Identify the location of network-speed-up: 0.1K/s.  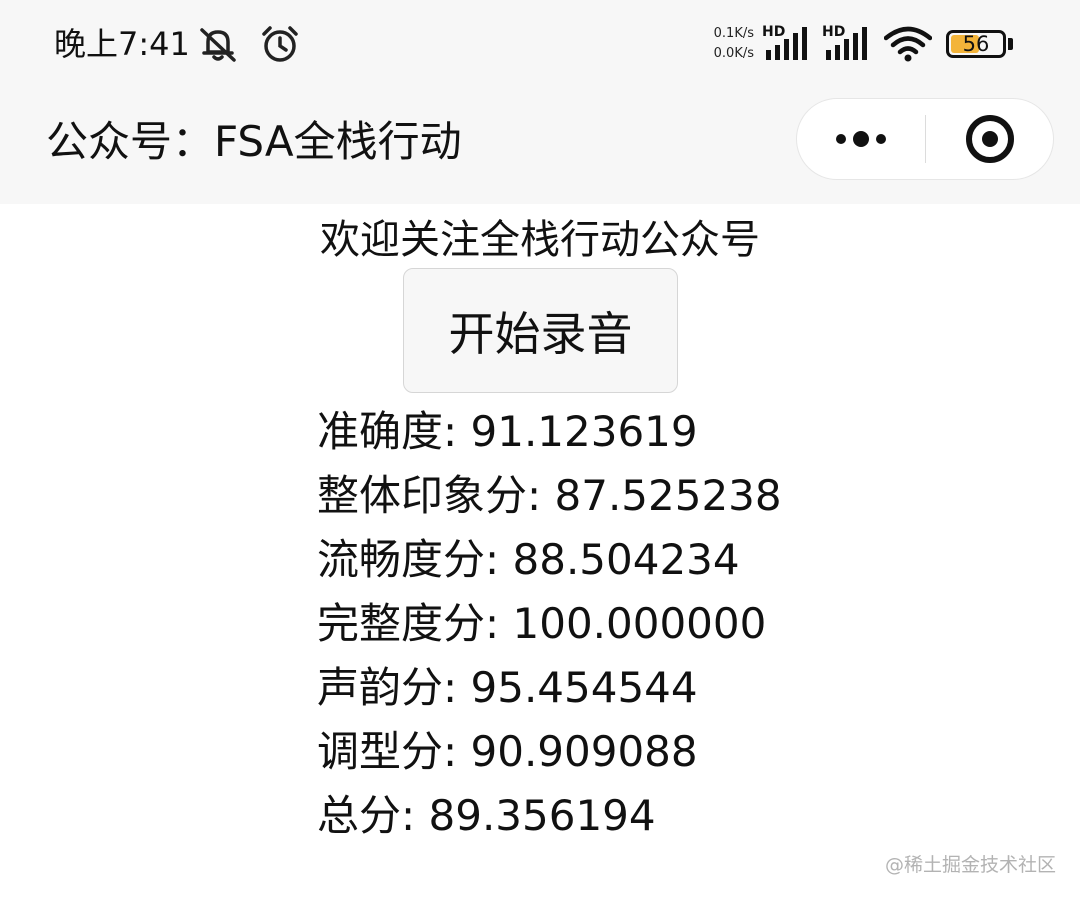
(733, 33).